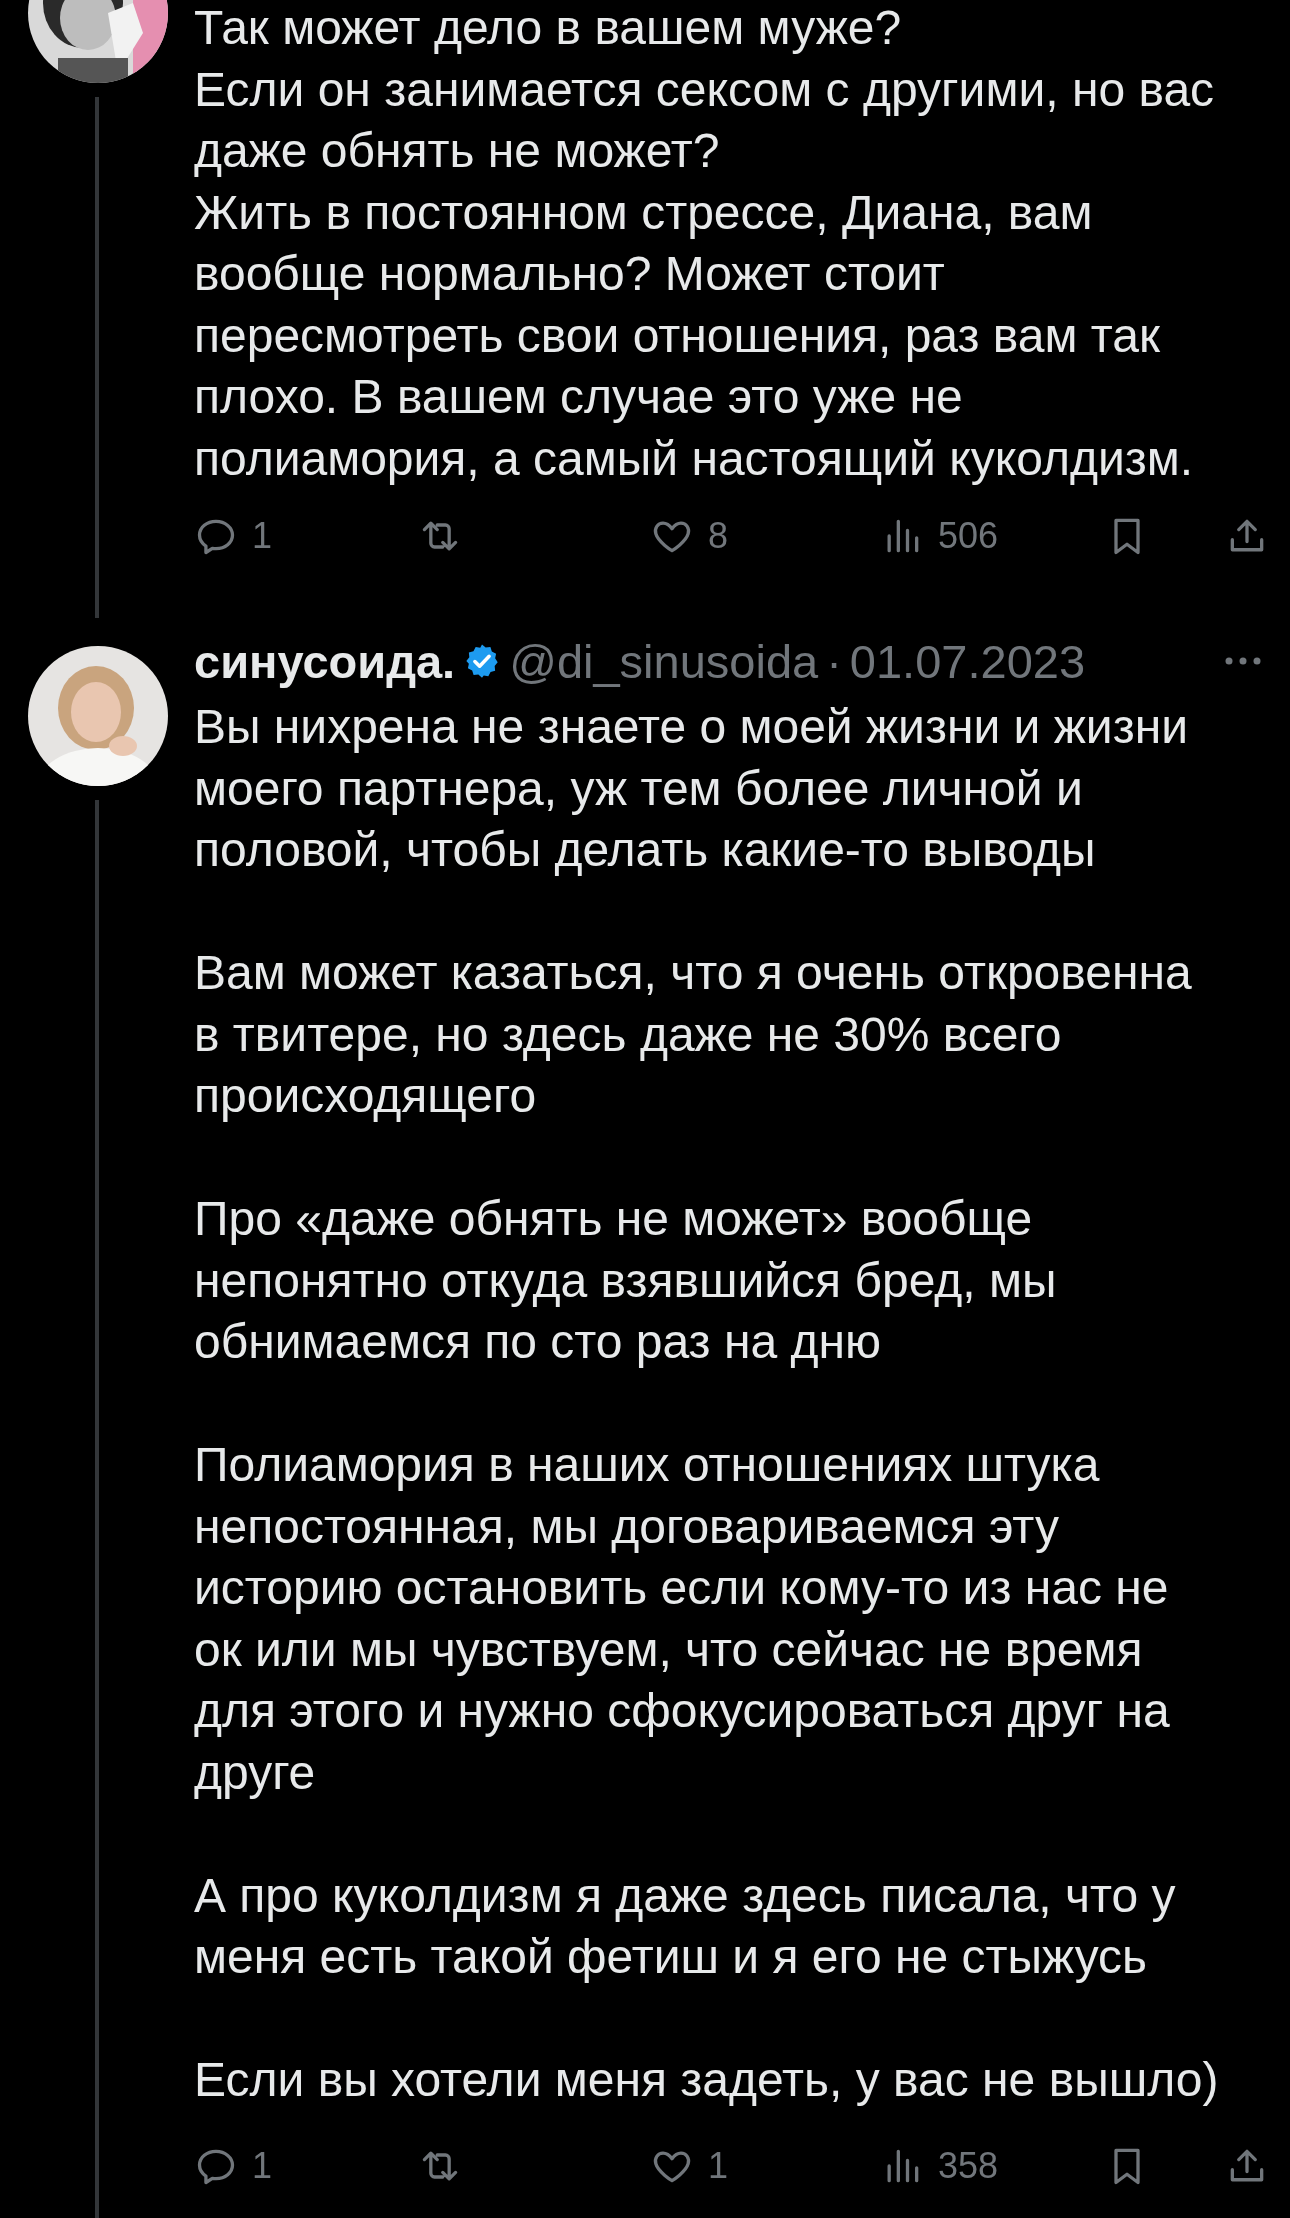 The height and width of the screenshot is (2218, 1290). What do you see at coordinates (691, 788) in the screenshot?
I see `tweet-text: Вы нихрена не знаете о моей жизни и жизни моего партнера, уж тем более личной и половой, чтобы делать какие-то выводы` at bounding box center [691, 788].